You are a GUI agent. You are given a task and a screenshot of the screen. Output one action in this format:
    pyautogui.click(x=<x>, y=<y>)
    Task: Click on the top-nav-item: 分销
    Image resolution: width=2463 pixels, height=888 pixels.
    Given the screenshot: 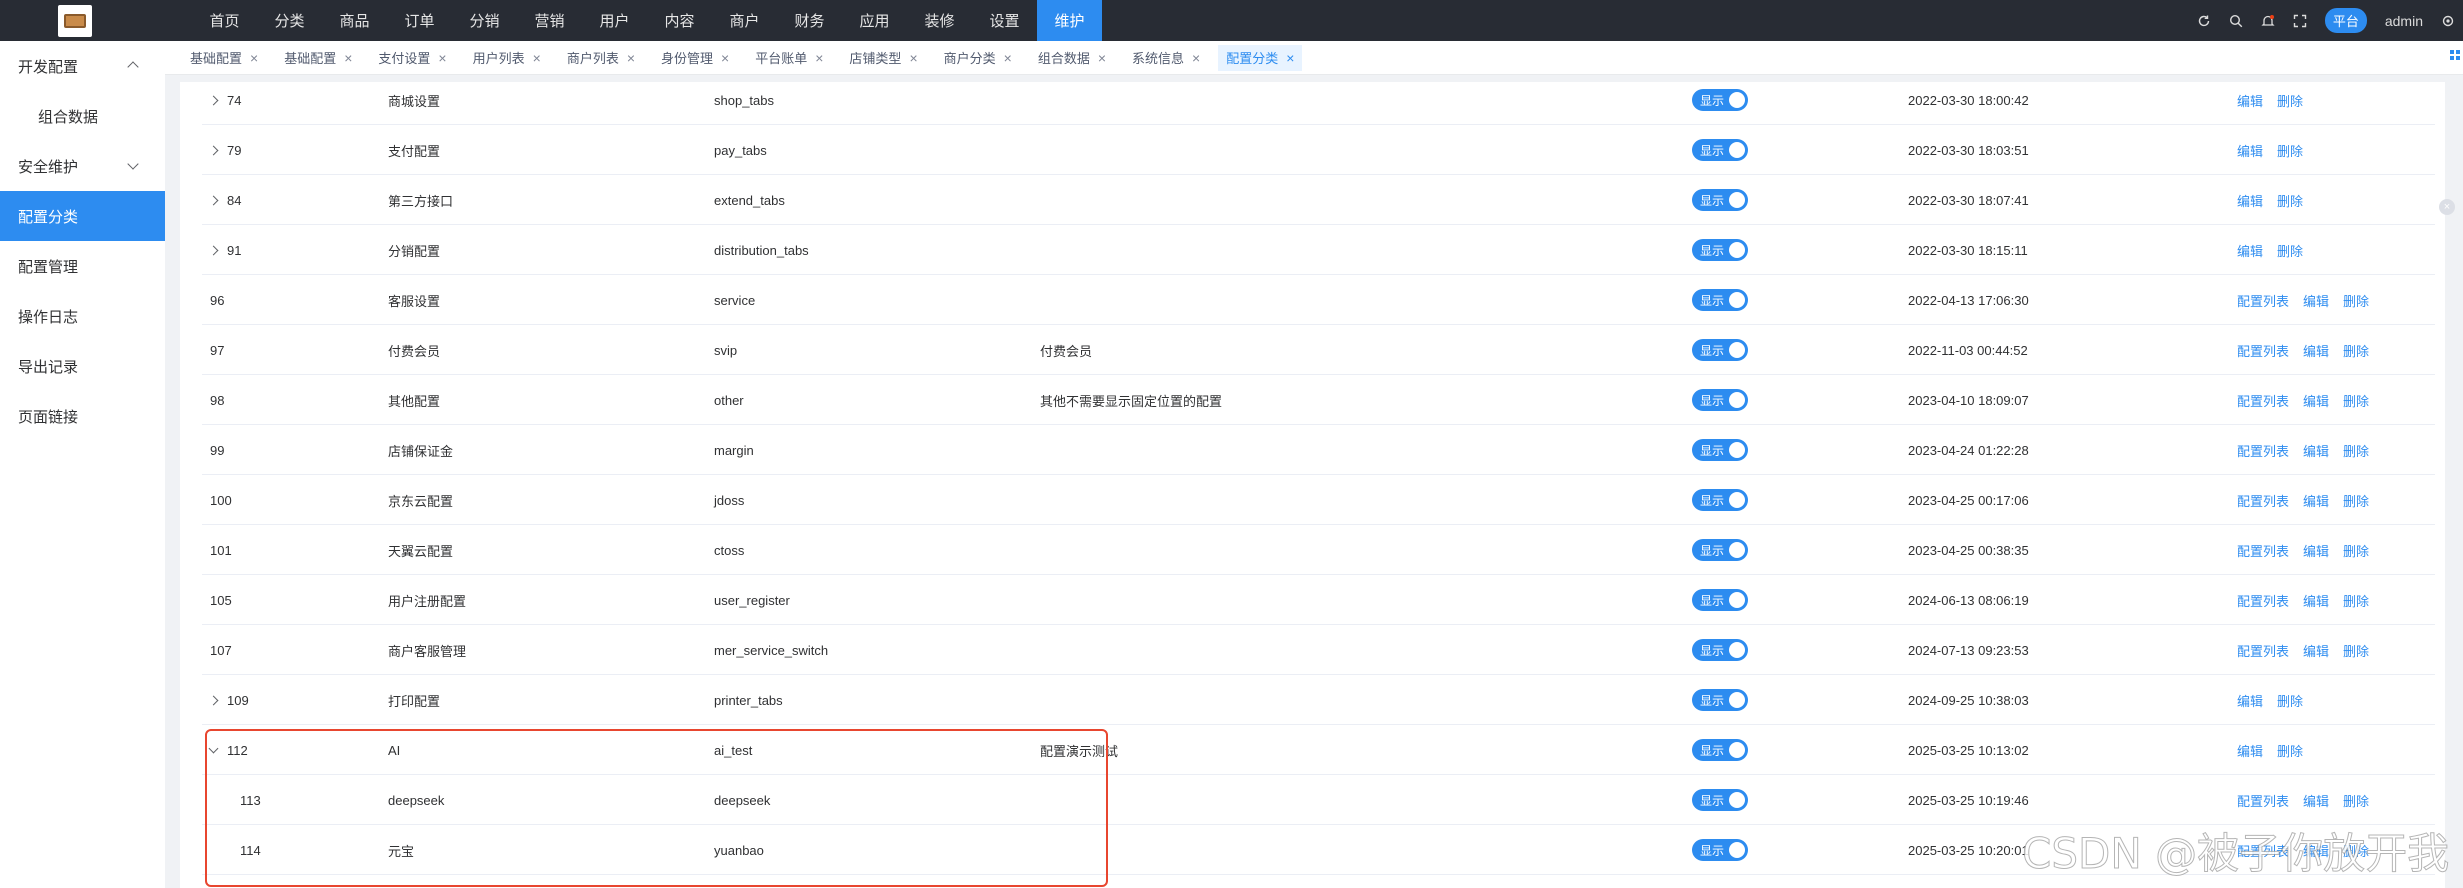 What is the action you would take?
    pyautogui.click(x=484, y=20)
    